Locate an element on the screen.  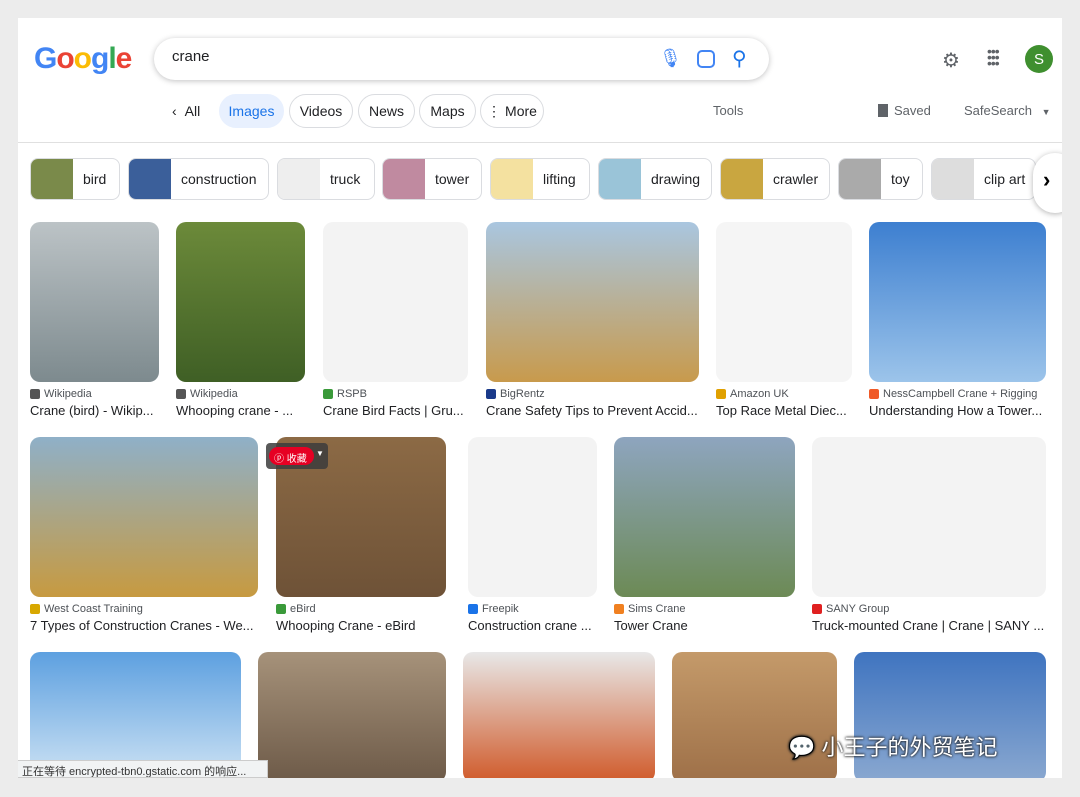
chip-label: bird is located at coordinates (95, 179).